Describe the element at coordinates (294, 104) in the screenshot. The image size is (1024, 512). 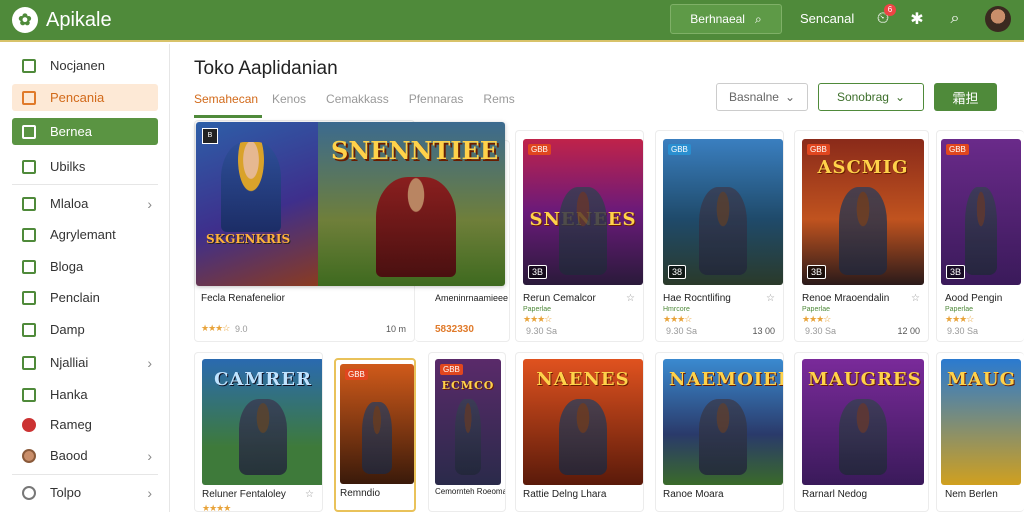
I see `tab-kenos: Kenos` at that location.